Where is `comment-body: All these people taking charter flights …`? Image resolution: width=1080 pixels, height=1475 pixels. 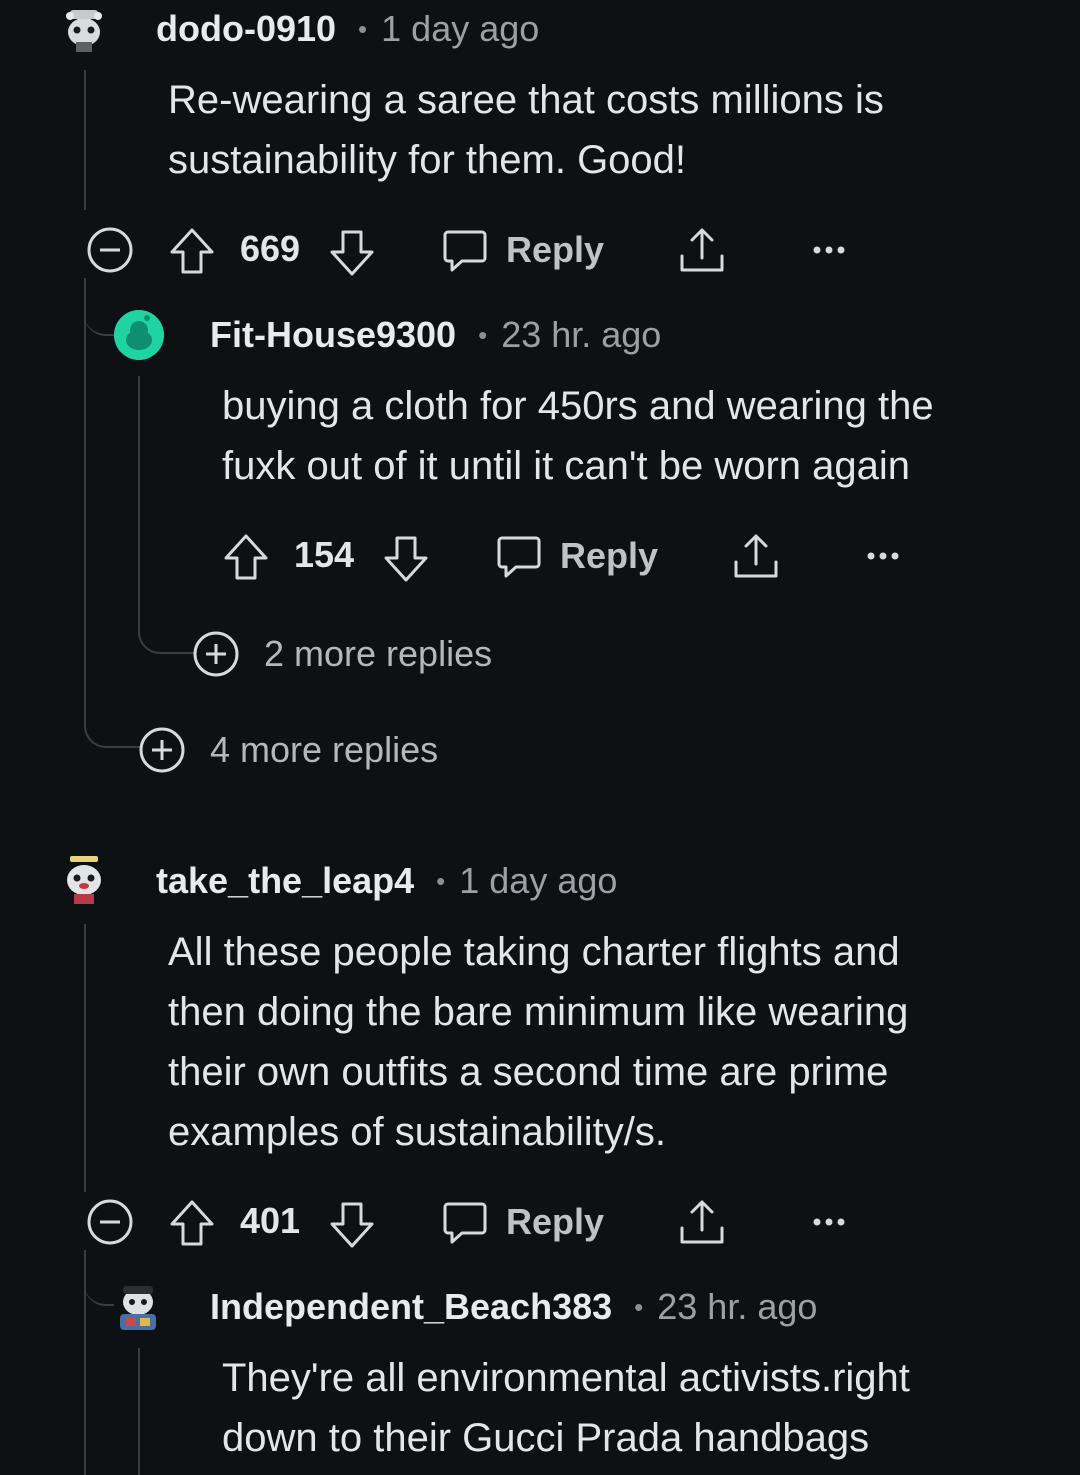
comment-body: All these people taking charter flights … is located at coordinates (538, 1042).